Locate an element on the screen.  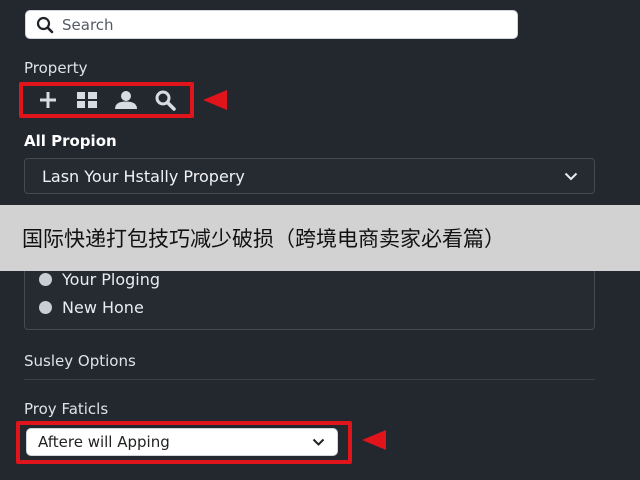
user-icon is located at coordinates (125, 100).